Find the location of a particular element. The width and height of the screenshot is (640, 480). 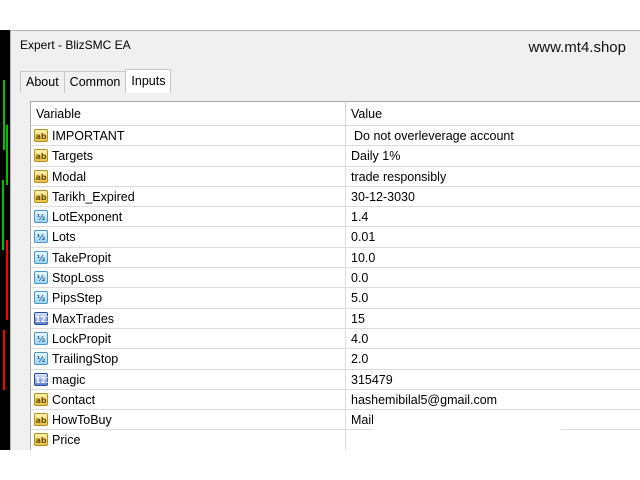

column-header-value: Value is located at coordinates (366, 114).